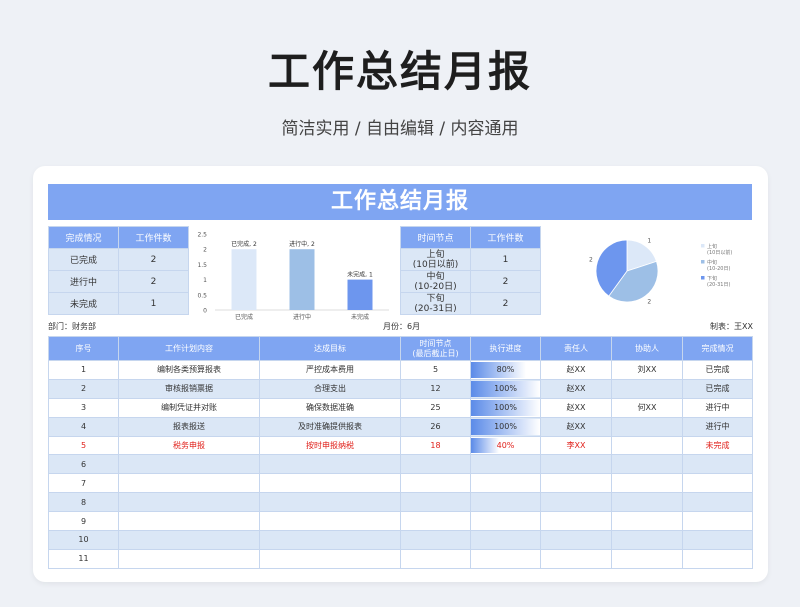  I want to click on row-number: 10, so click(83, 540).